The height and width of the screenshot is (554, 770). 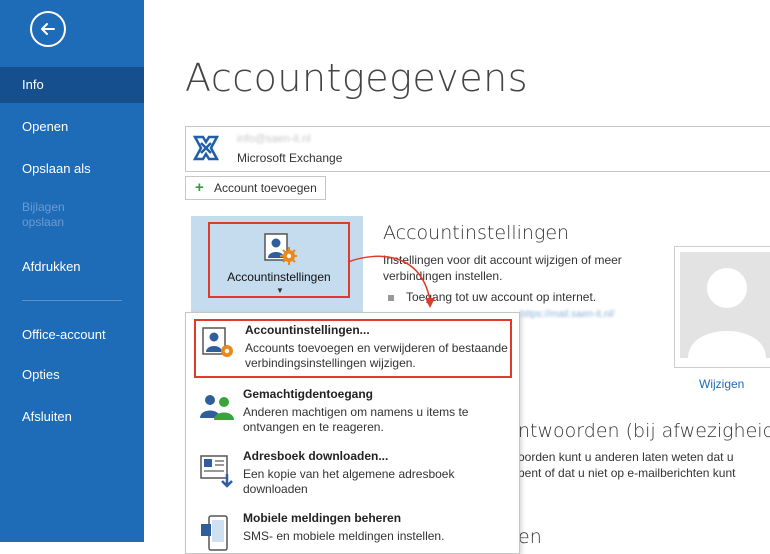 What do you see at coordinates (216, 471) in the screenshot?
I see `address-book-download-icon` at bounding box center [216, 471].